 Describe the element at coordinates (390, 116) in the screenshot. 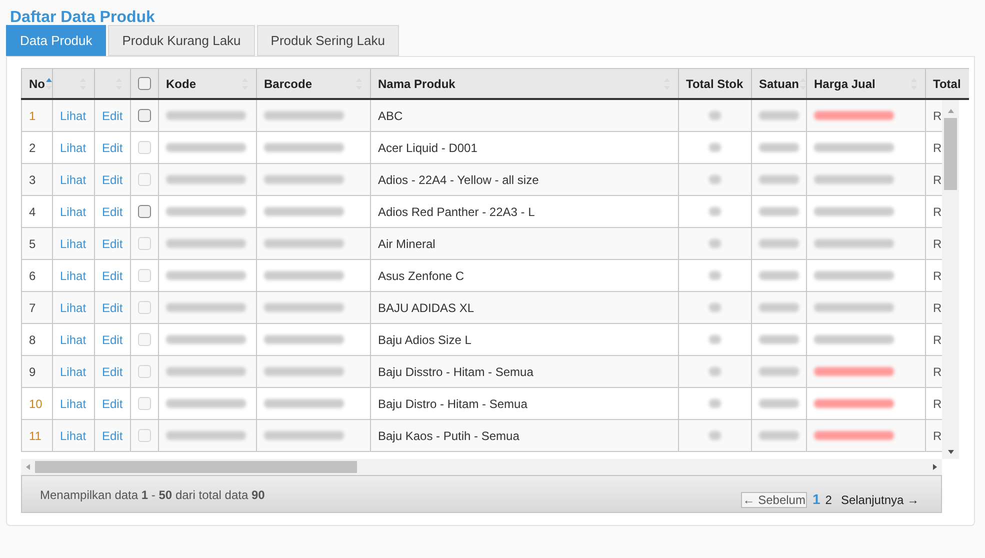

I see `product-name: ABC` at that location.